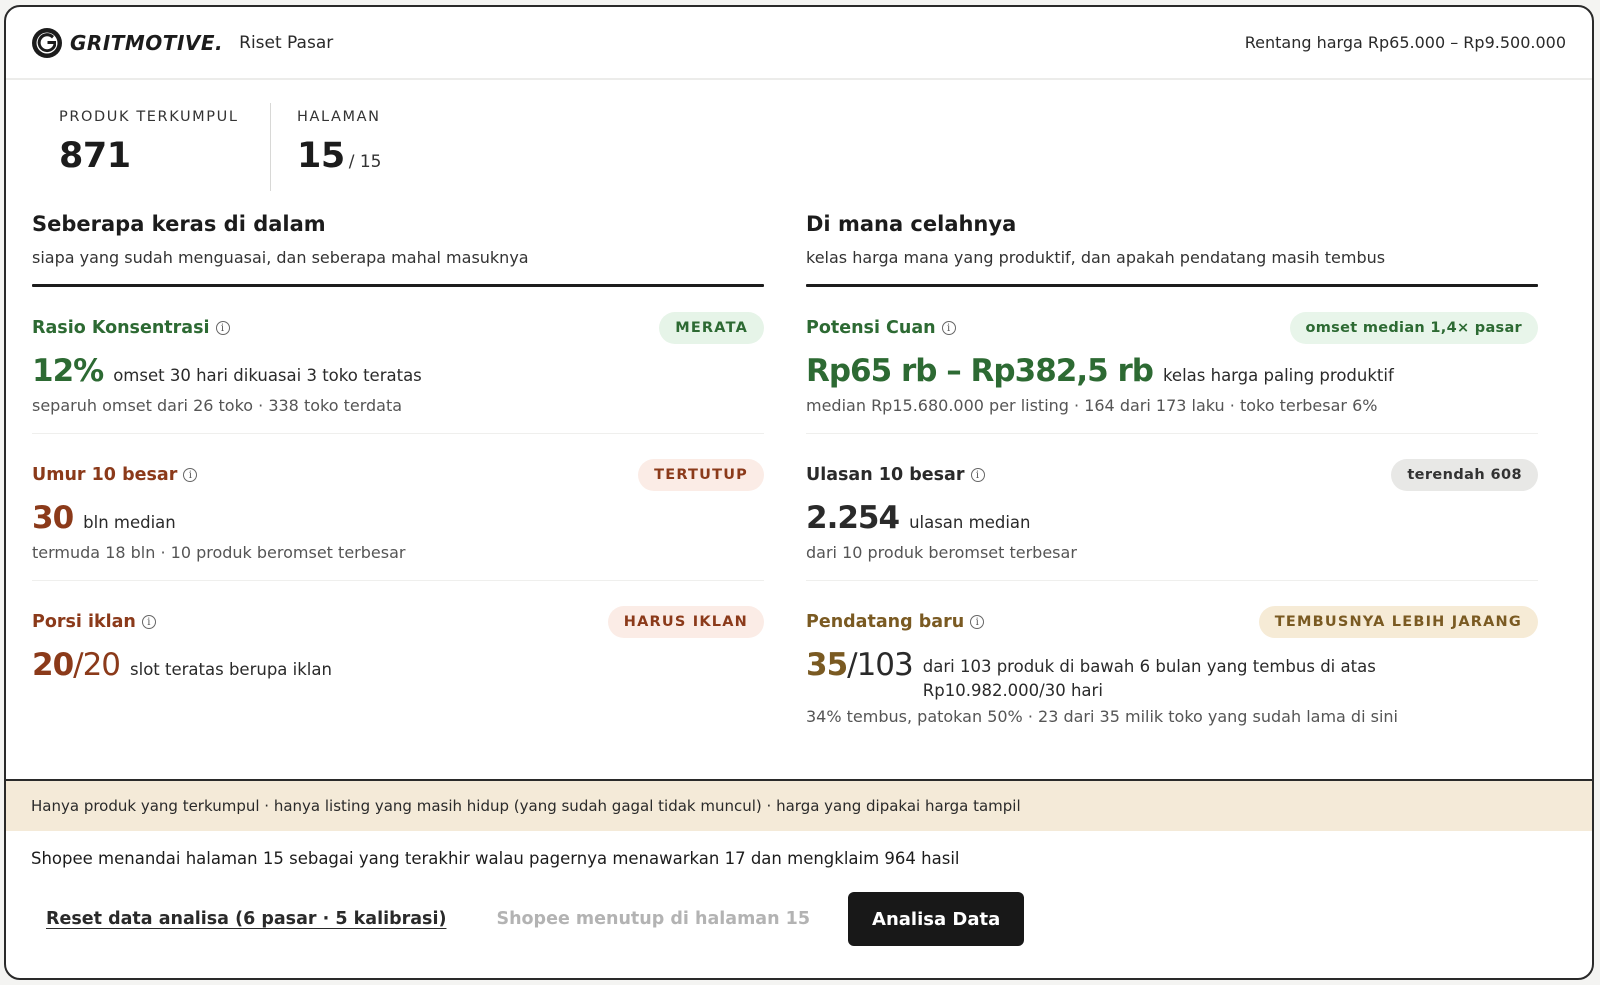 The image size is (1600, 985). Describe the element at coordinates (911, 224) in the screenshot. I see `section-title: Di mana celahnya` at that location.